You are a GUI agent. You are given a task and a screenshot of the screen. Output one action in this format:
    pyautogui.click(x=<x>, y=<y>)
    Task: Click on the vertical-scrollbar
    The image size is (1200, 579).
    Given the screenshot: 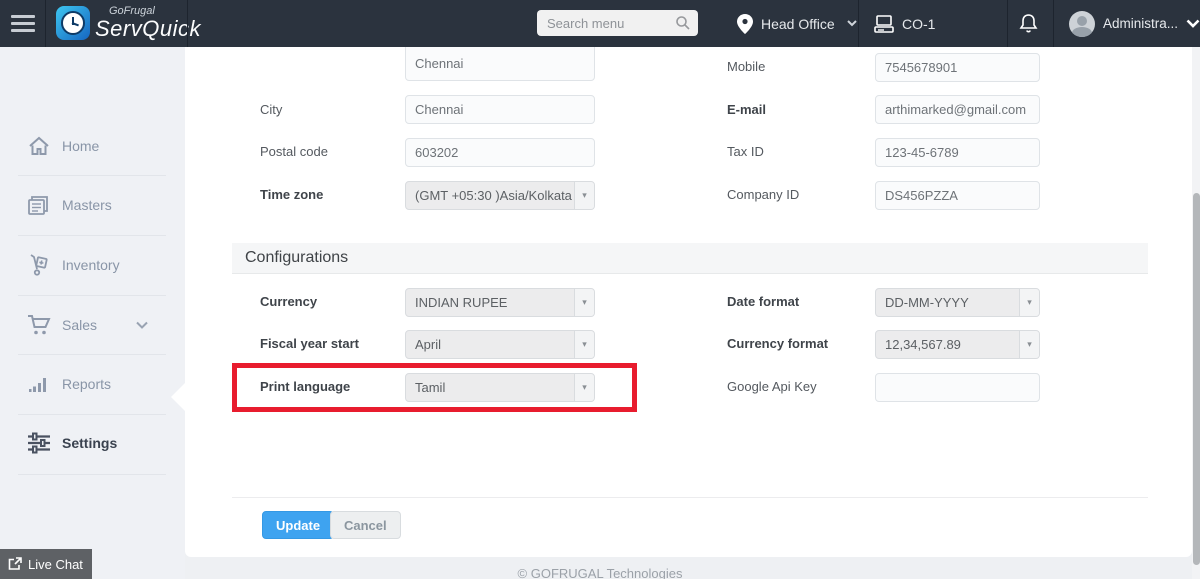 What is the action you would take?
    pyautogui.click(x=1196, y=313)
    